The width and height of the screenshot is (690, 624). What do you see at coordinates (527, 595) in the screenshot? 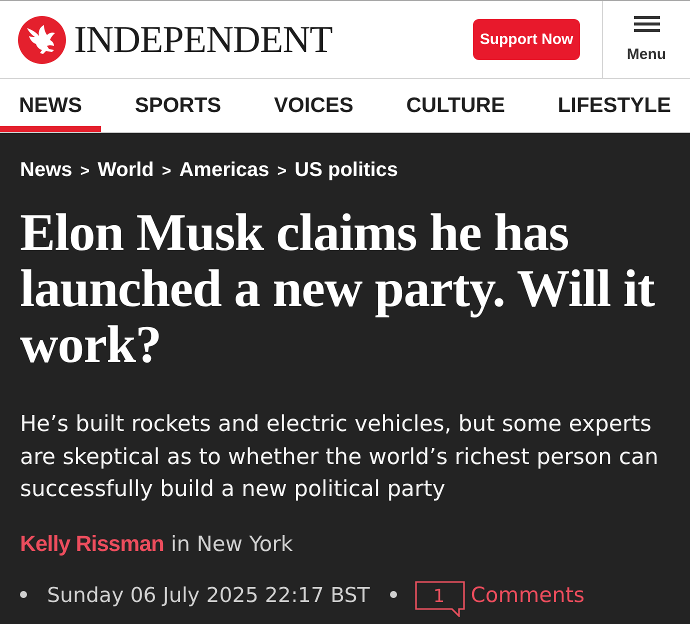
I see `comments-link: Comments` at bounding box center [527, 595].